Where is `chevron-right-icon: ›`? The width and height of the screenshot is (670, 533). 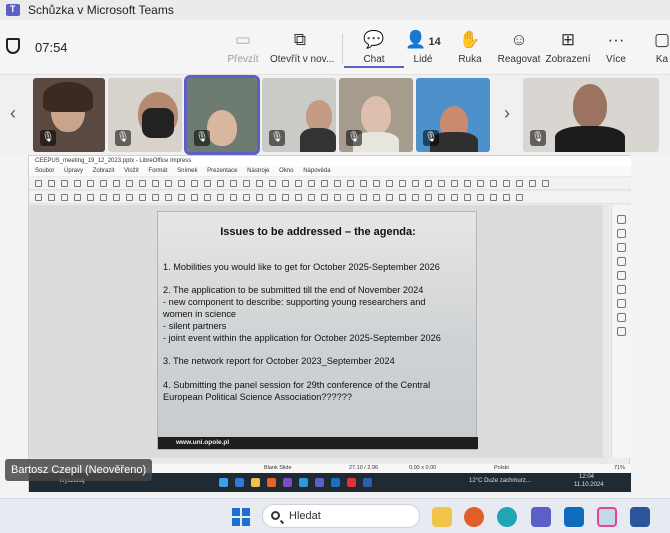
chevron-right-icon: › is located at coordinates (507, 113).